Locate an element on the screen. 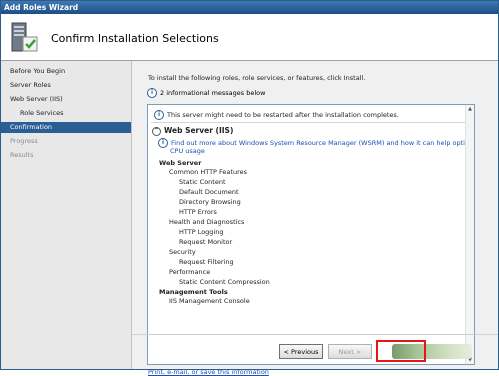  sidebar-item-web-server-iis: Web Server (IIS) is located at coordinates (66, 99).